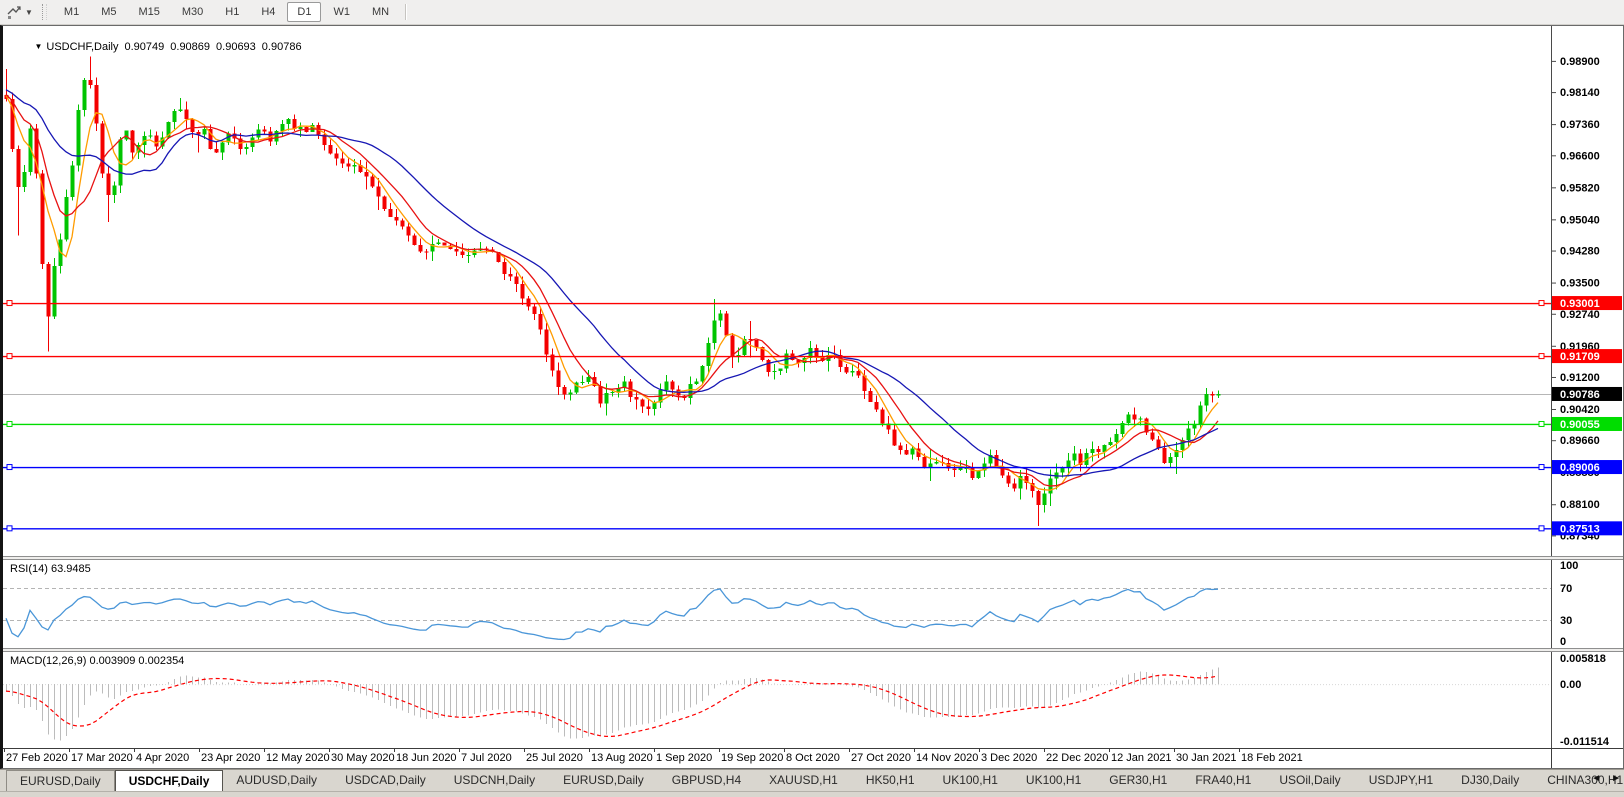 The height and width of the screenshot is (797, 1624). Describe the element at coordinates (1580, 62) in the screenshot. I see `price-tick-label: 0.98900` at that location.